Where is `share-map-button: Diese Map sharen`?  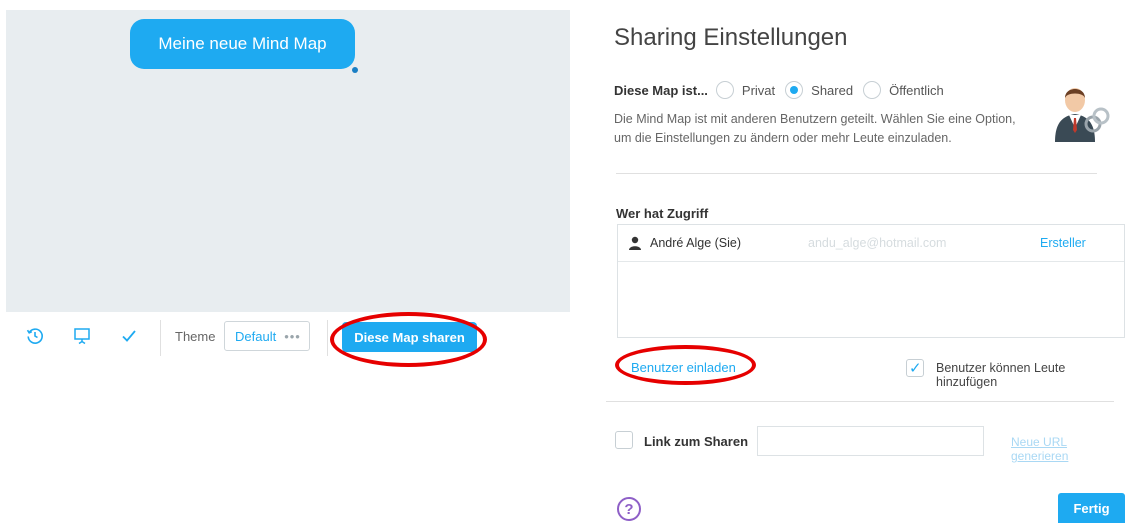 share-map-button: Diese Map sharen is located at coordinates (409, 337).